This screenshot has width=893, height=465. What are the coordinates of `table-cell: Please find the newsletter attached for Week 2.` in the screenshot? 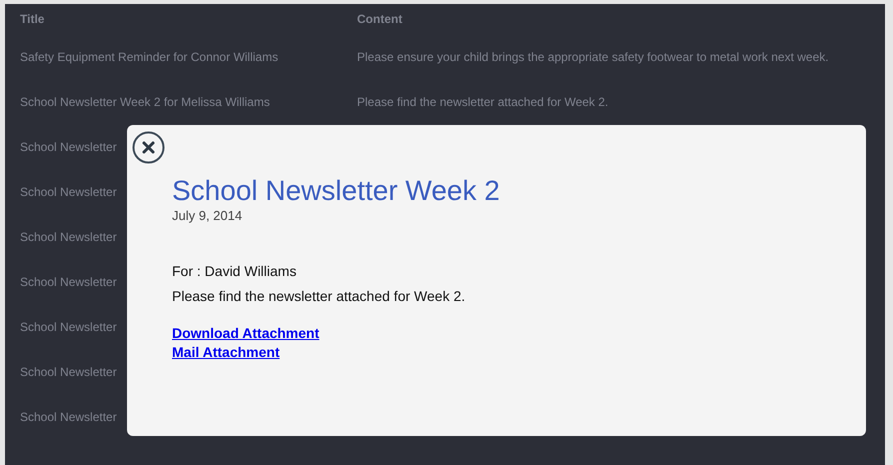 It's located at (482, 101).